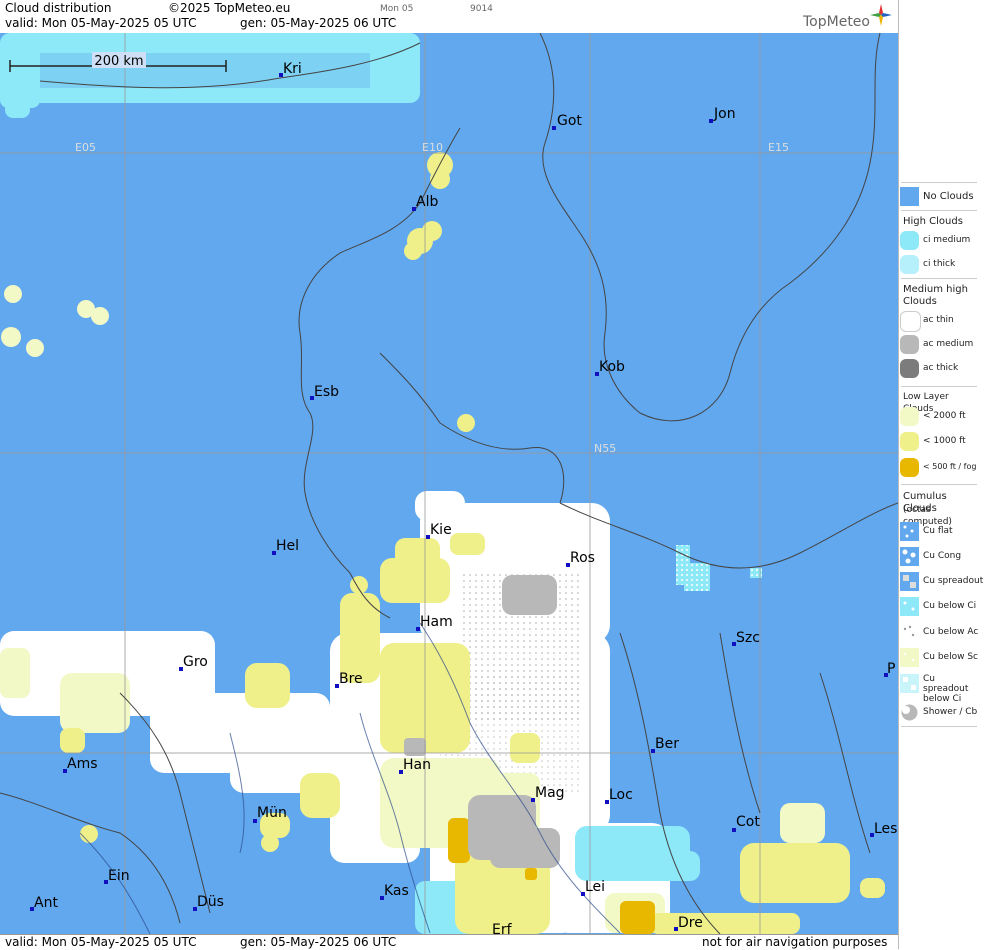 The height and width of the screenshot is (950, 989). What do you see at coordinates (595, 887) in the screenshot?
I see `city-label-lei: Lei` at bounding box center [595, 887].